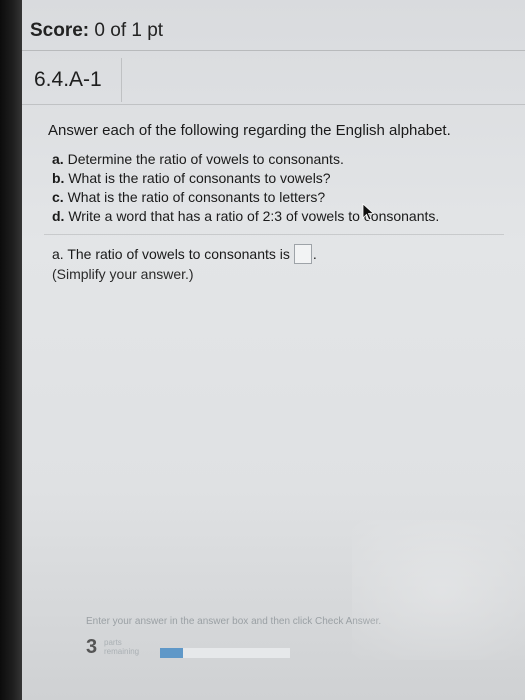 The width and height of the screenshot is (525, 700). I want to click on monitor-bezel, so click(12, 350).